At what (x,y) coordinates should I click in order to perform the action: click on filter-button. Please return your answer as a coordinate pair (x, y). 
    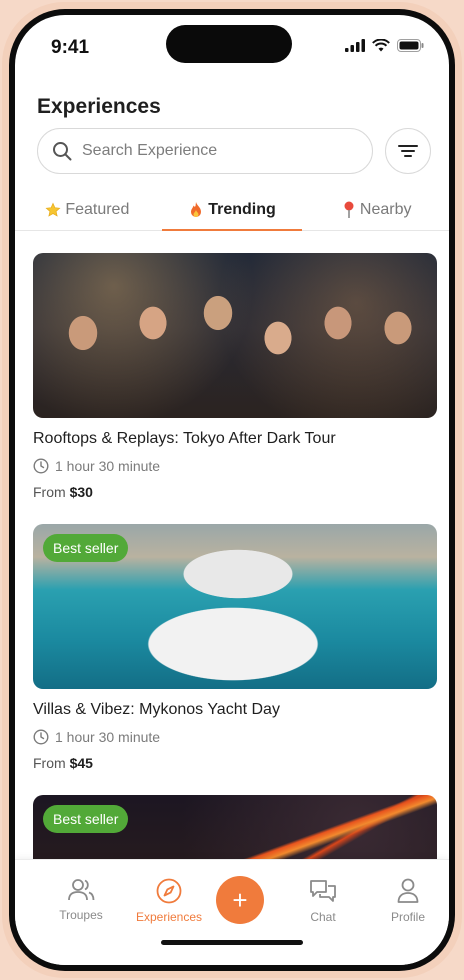
    Looking at the image, I should click on (408, 151).